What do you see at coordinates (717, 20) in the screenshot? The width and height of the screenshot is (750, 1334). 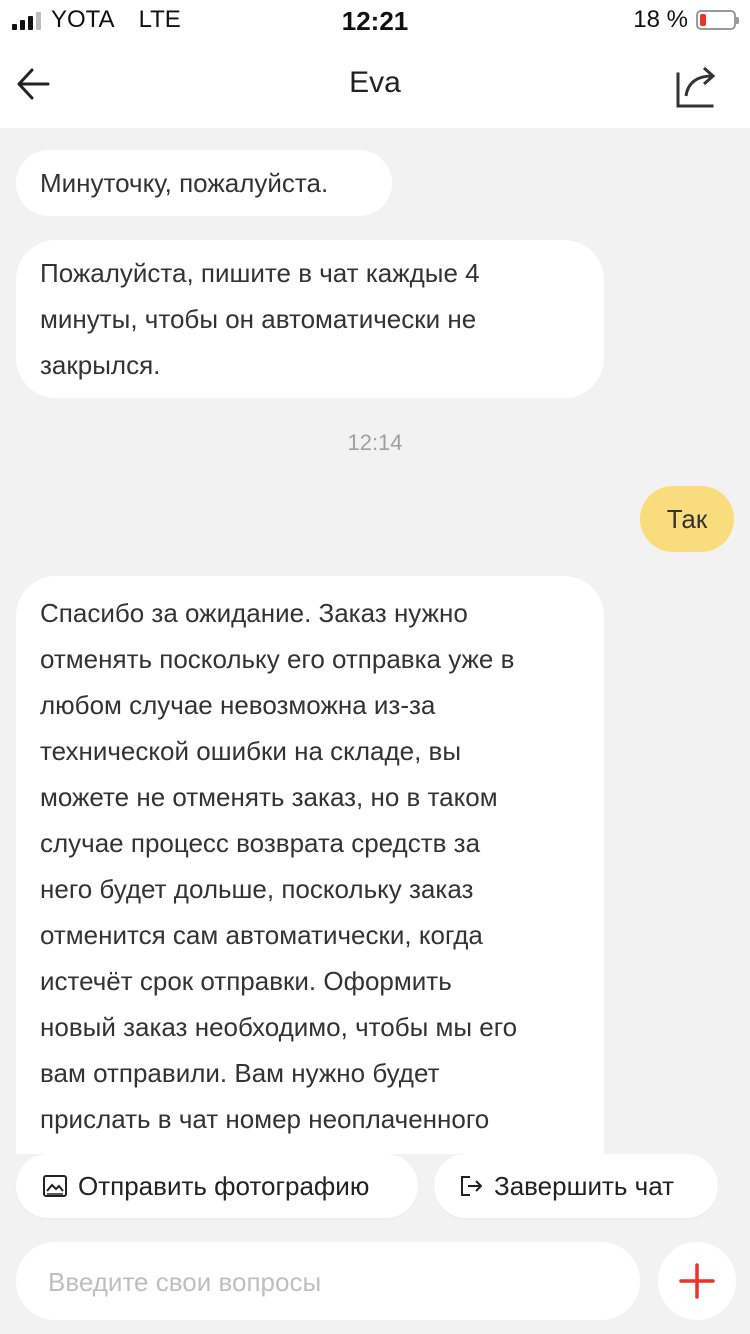 I see `battery-icon` at bounding box center [717, 20].